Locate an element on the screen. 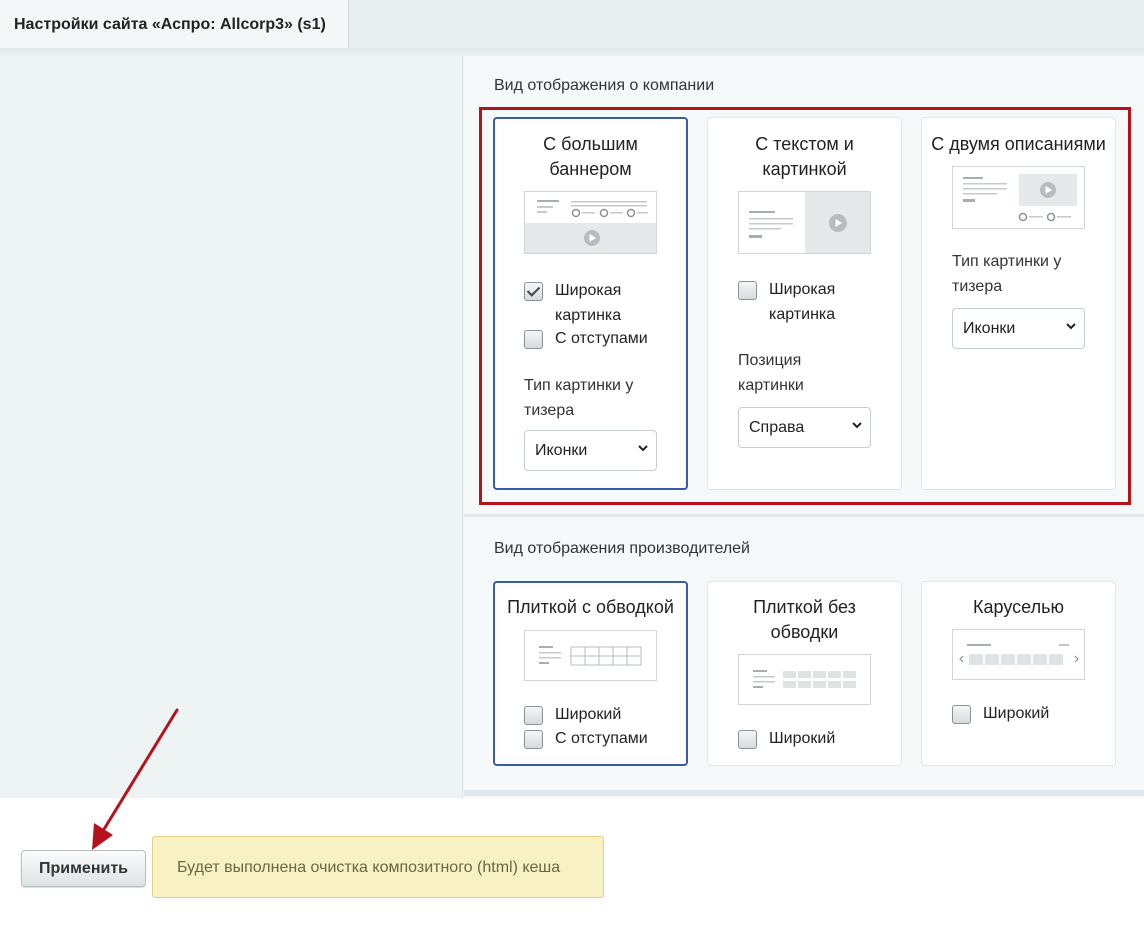  tab-site-settings: Настройки сайта «Аспро: Allcorp3» (s1) is located at coordinates (174, 24).